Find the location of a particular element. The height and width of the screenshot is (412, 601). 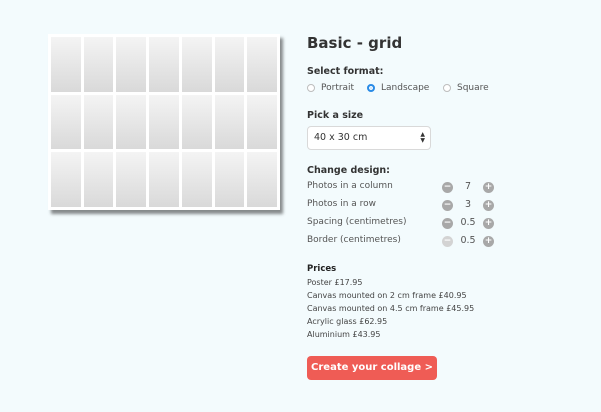

price-item: Poster £17.95 is located at coordinates (335, 282).